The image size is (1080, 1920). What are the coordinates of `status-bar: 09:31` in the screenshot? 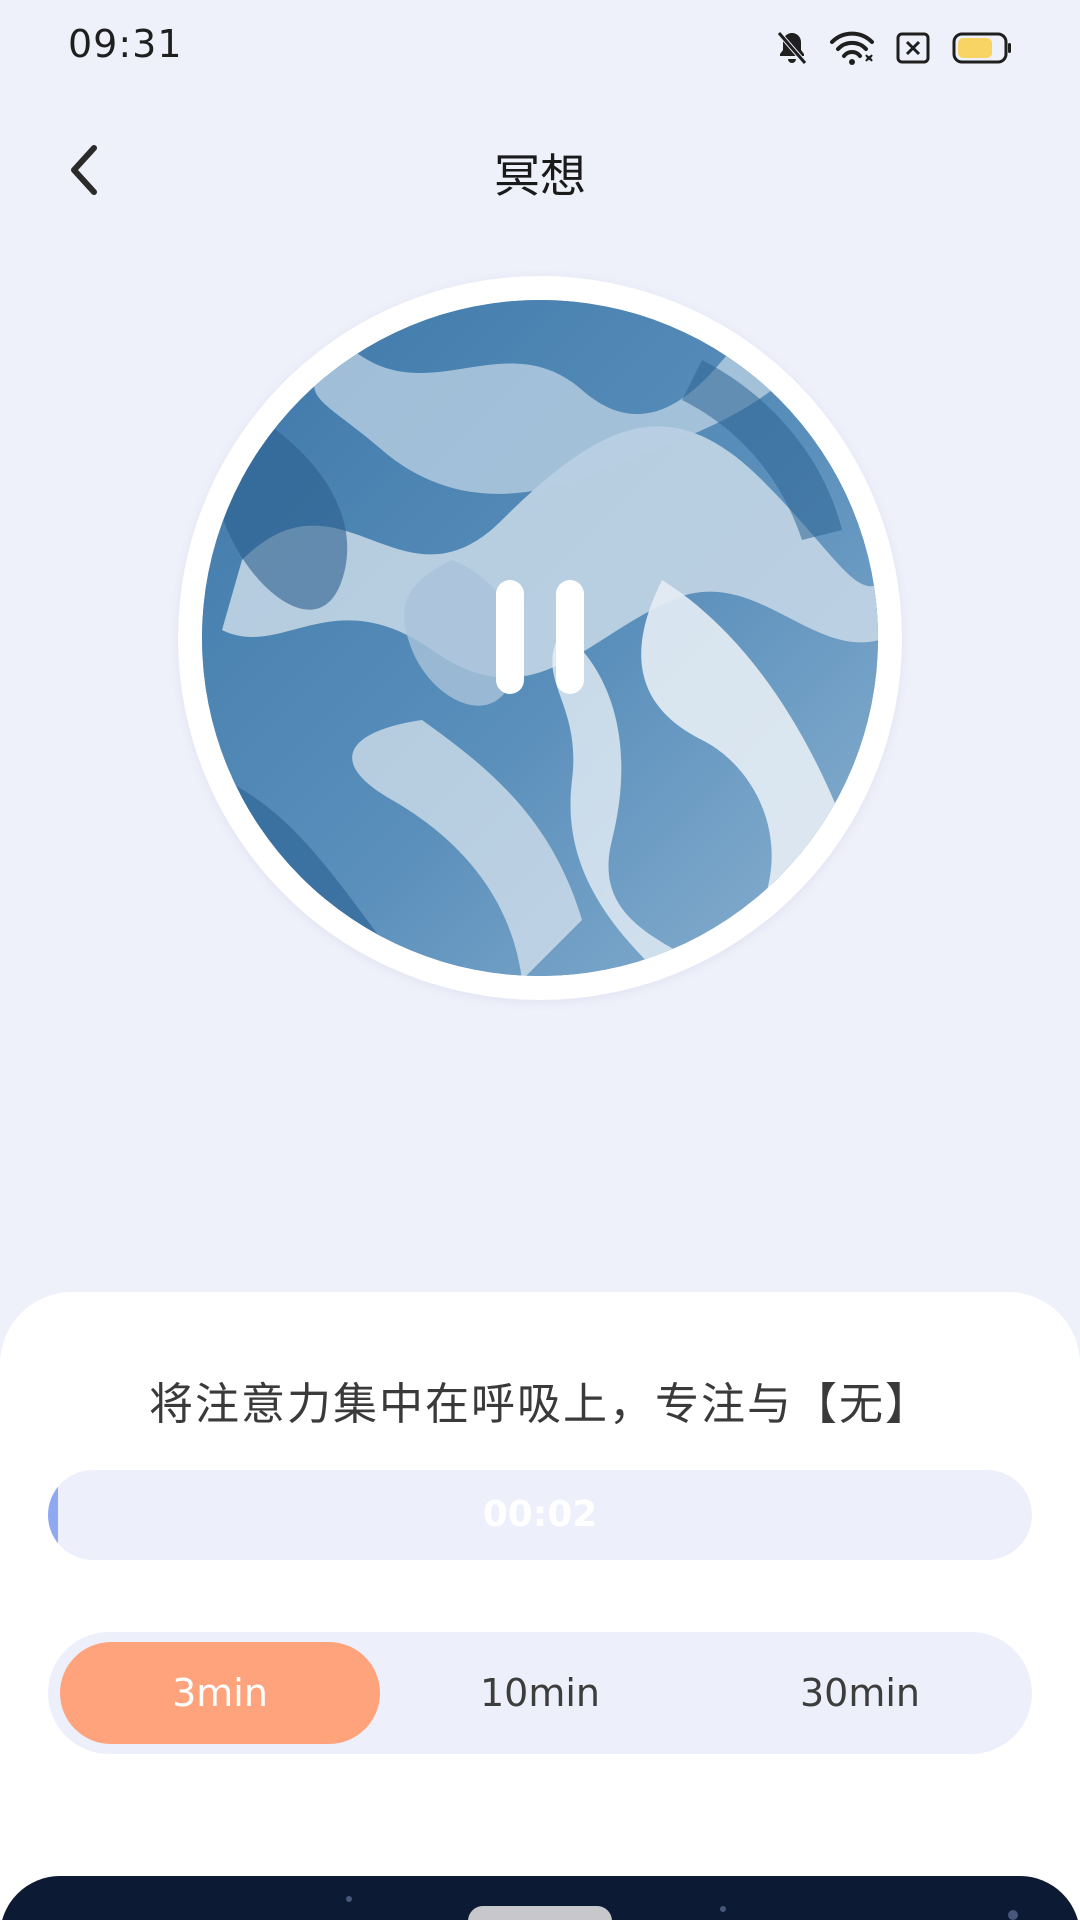 It's located at (540, 48).